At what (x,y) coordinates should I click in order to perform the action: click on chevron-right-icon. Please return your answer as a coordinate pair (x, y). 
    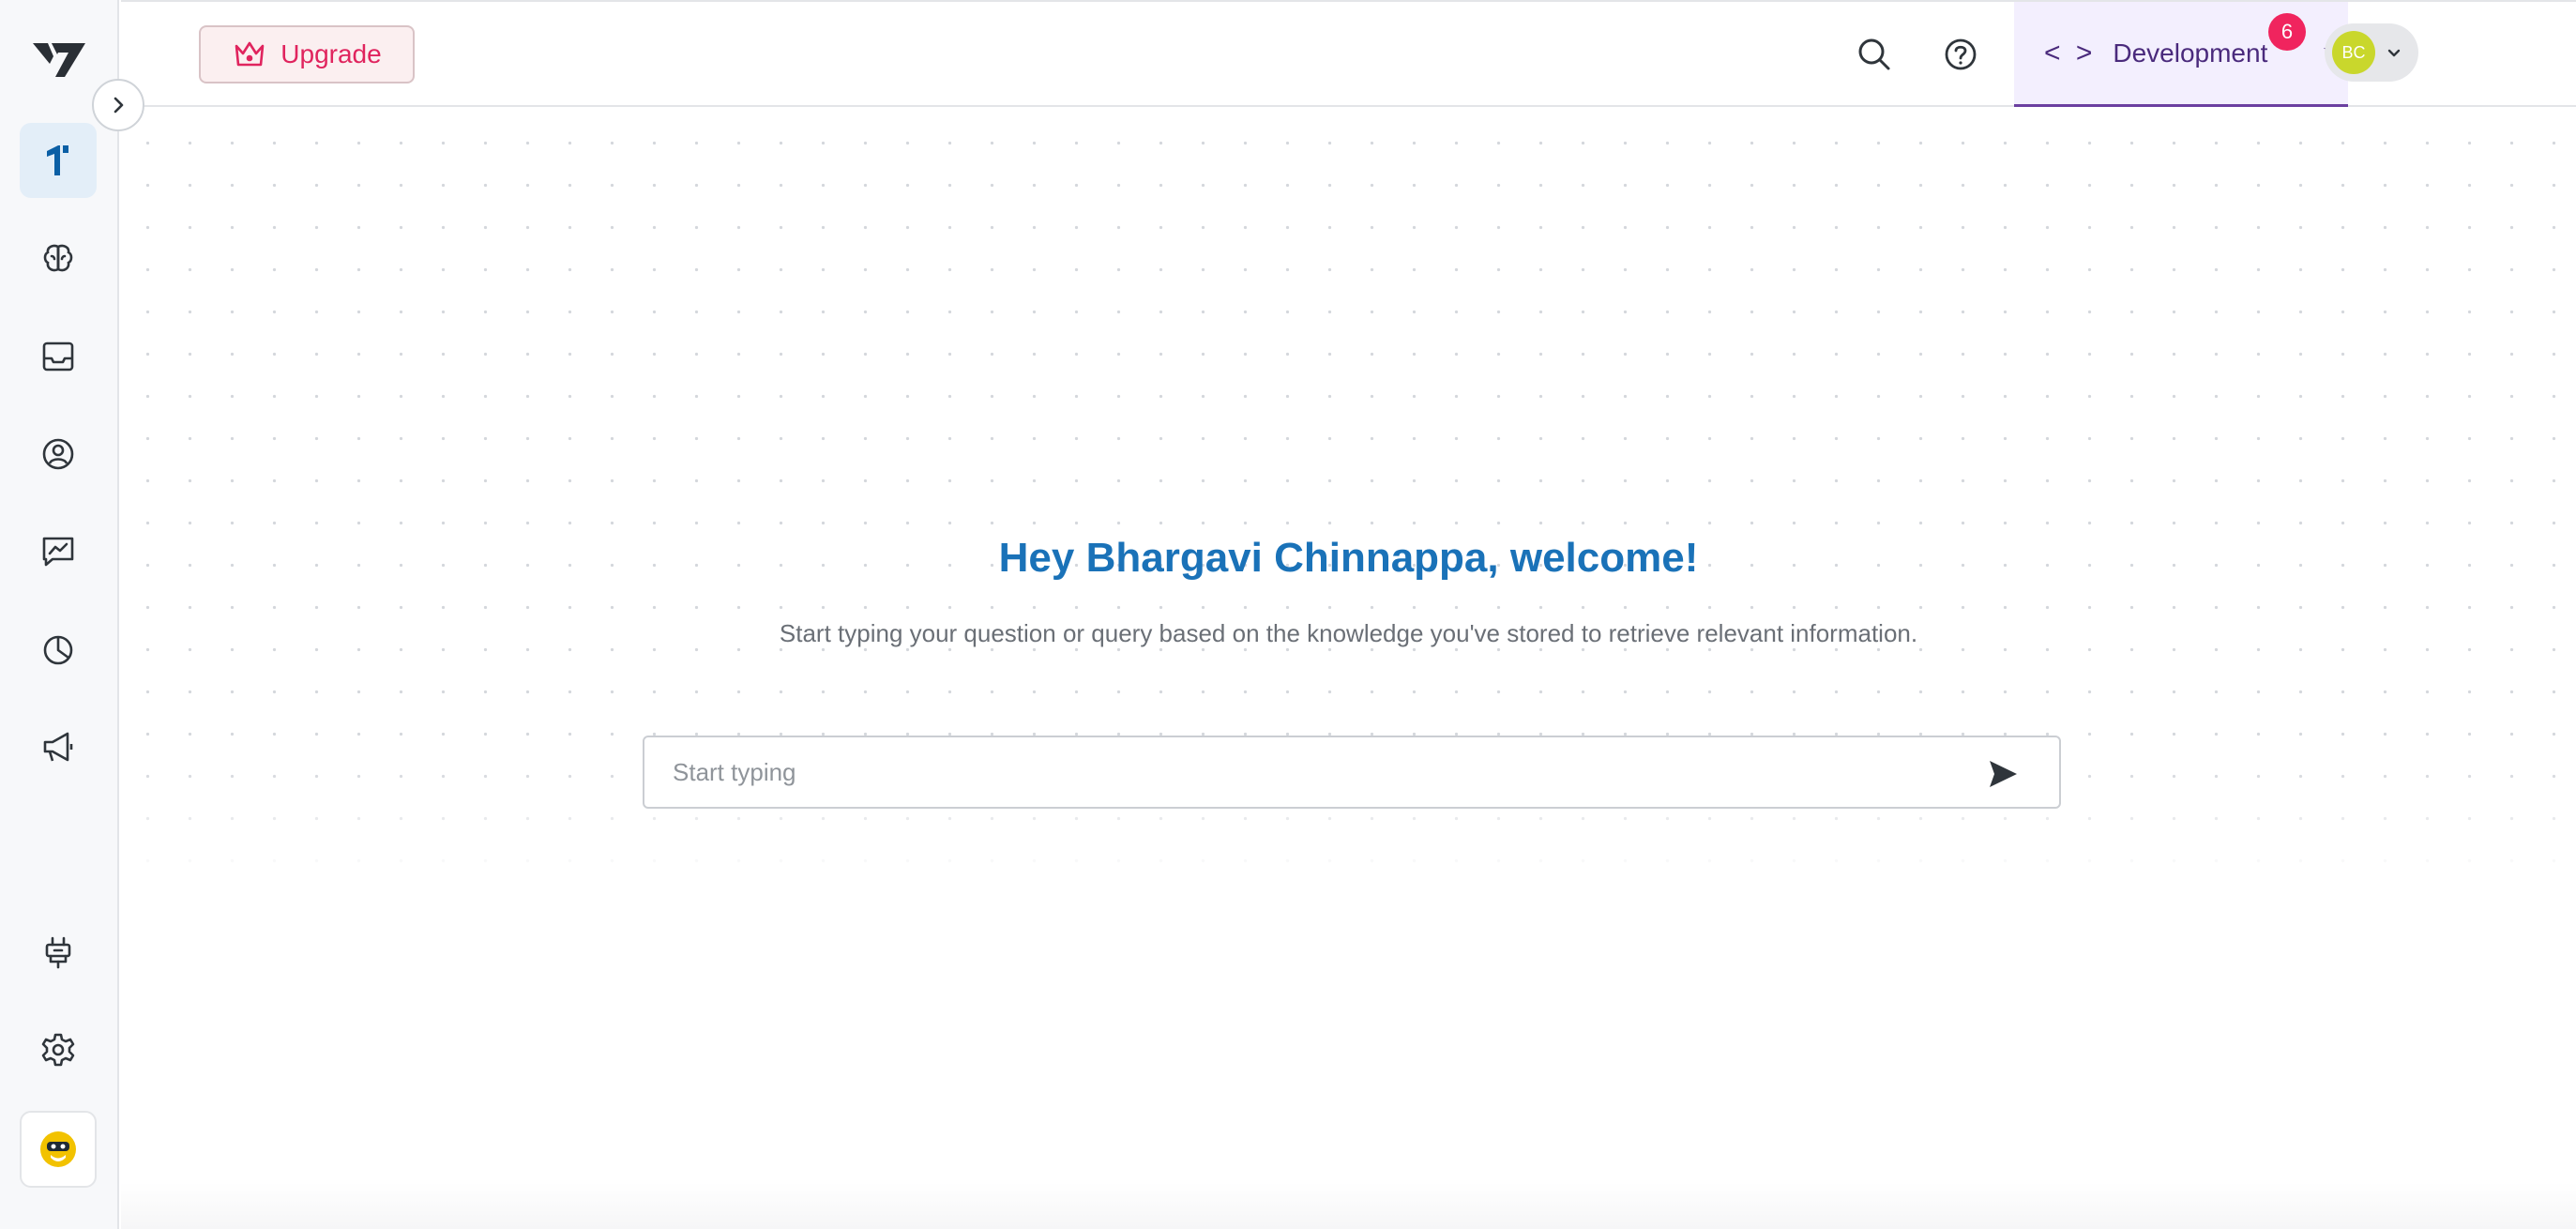
    Looking at the image, I should click on (119, 105).